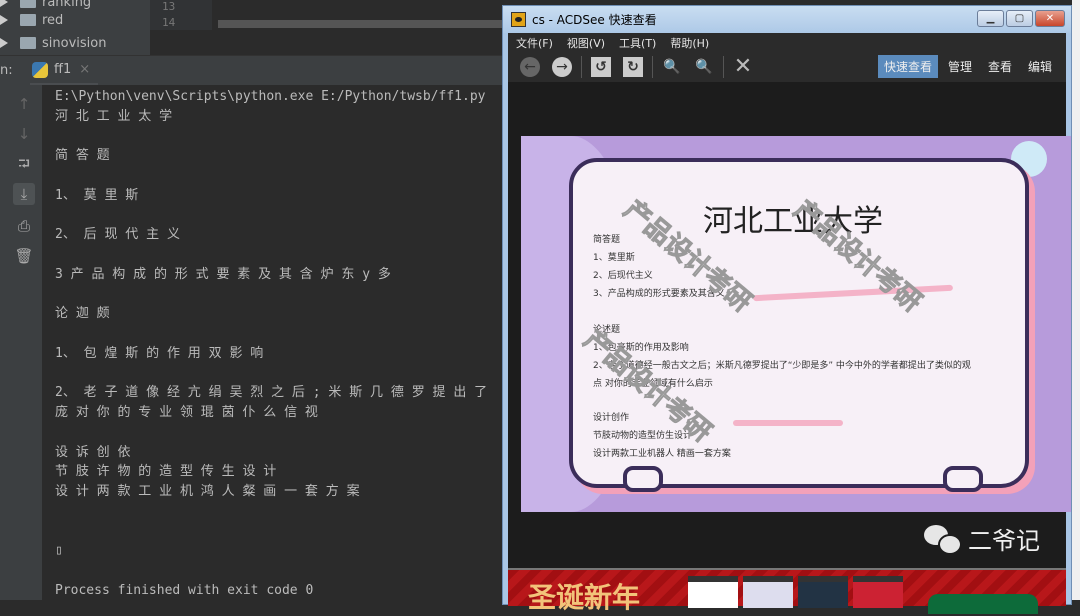 The height and width of the screenshot is (616, 1080). What do you see at coordinates (169, 22) in the screenshot?
I see `line-number: 14` at bounding box center [169, 22].